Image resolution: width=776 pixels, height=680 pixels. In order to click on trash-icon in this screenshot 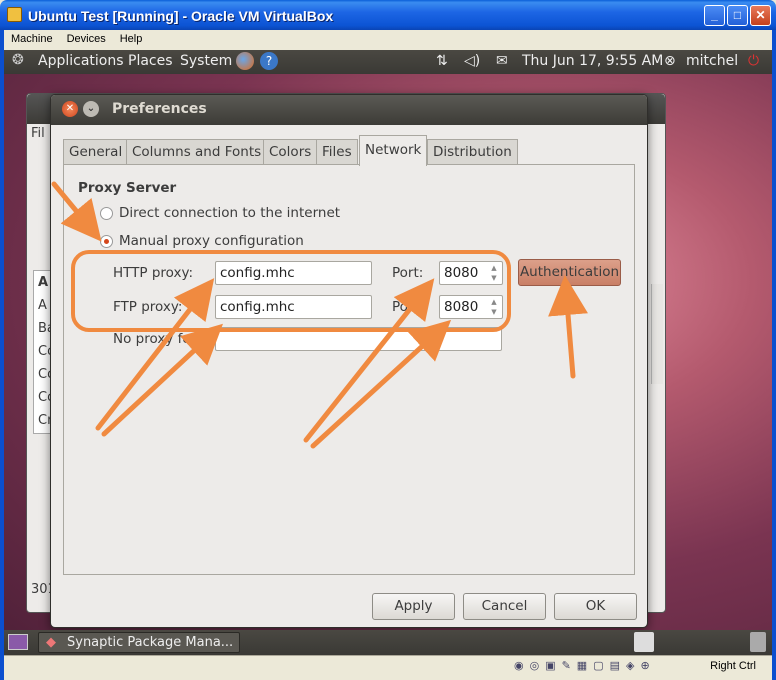, I will do `click(758, 642)`.